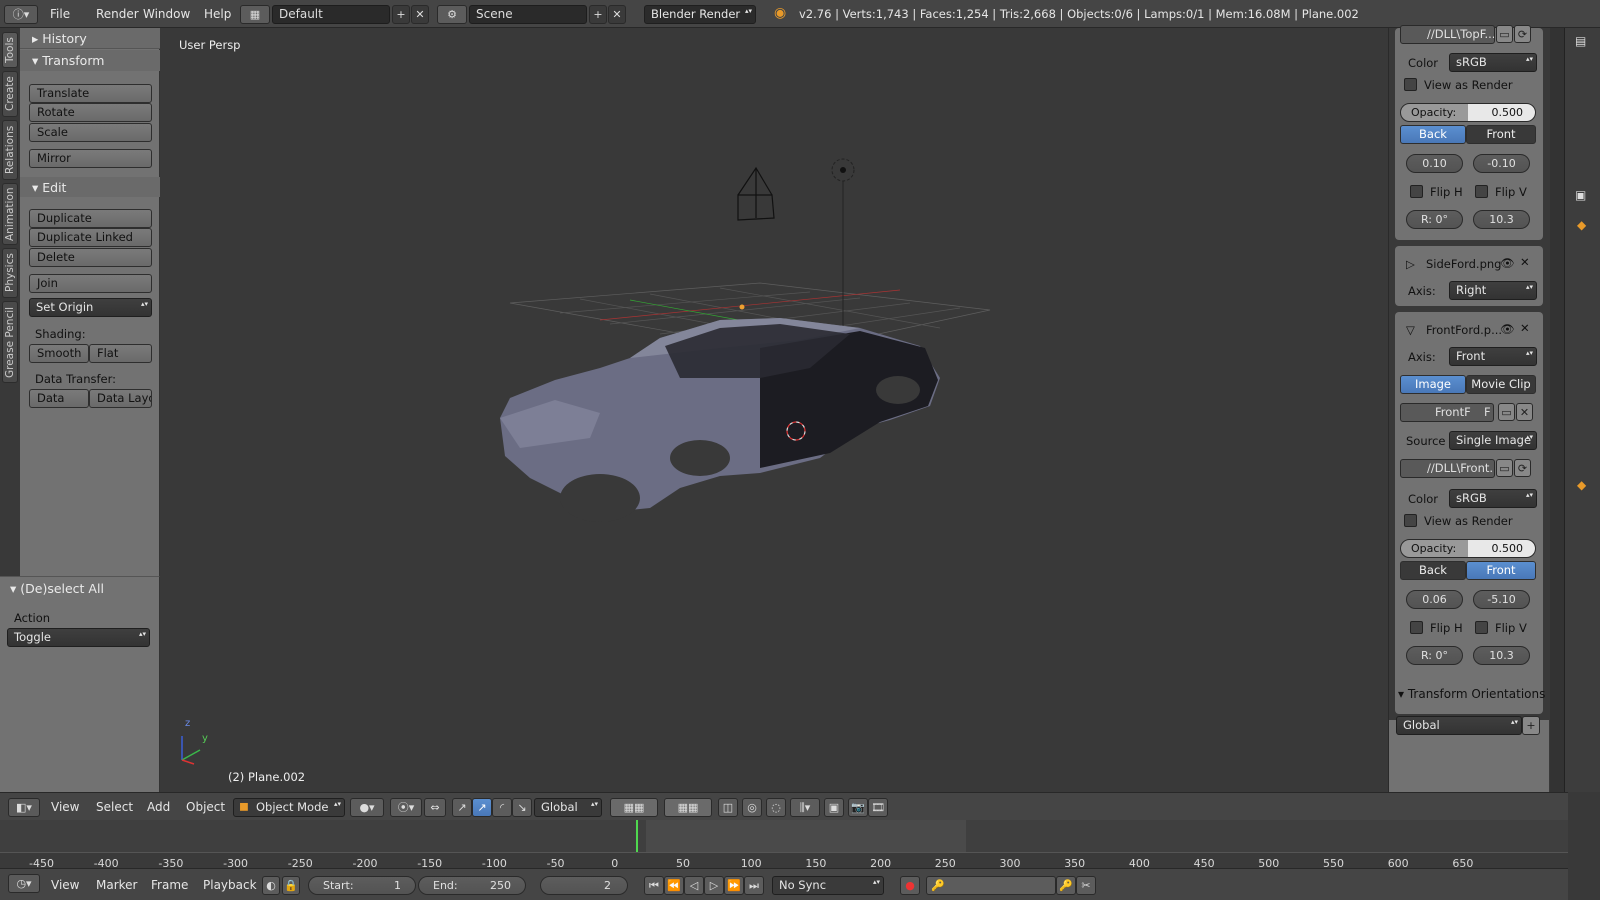 Image resolution: width=1600 pixels, height=900 pixels. What do you see at coordinates (158, 807) in the screenshot?
I see `add-menu: Add` at bounding box center [158, 807].